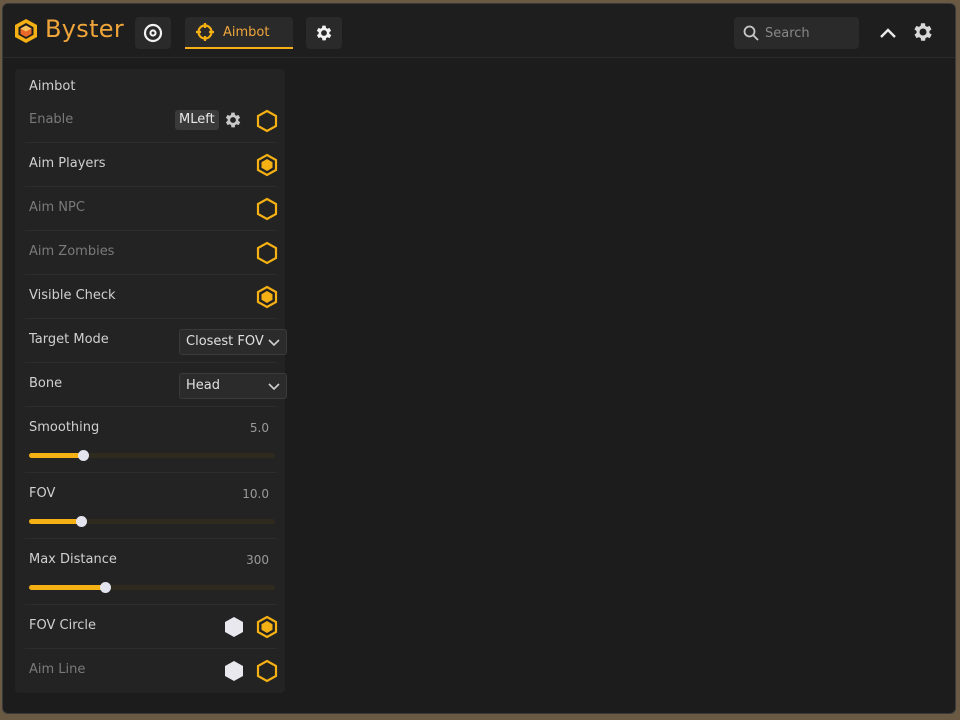 The height and width of the screenshot is (720, 960). What do you see at coordinates (205, 32) in the screenshot?
I see `crosshair-icon` at bounding box center [205, 32].